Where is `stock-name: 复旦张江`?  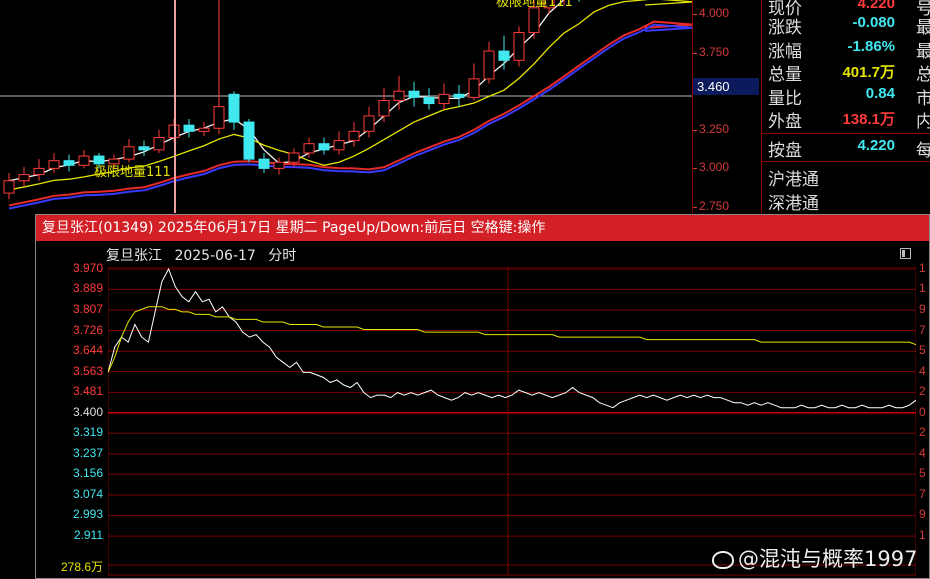
stock-name: 复旦张江 is located at coordinates (134, 256).